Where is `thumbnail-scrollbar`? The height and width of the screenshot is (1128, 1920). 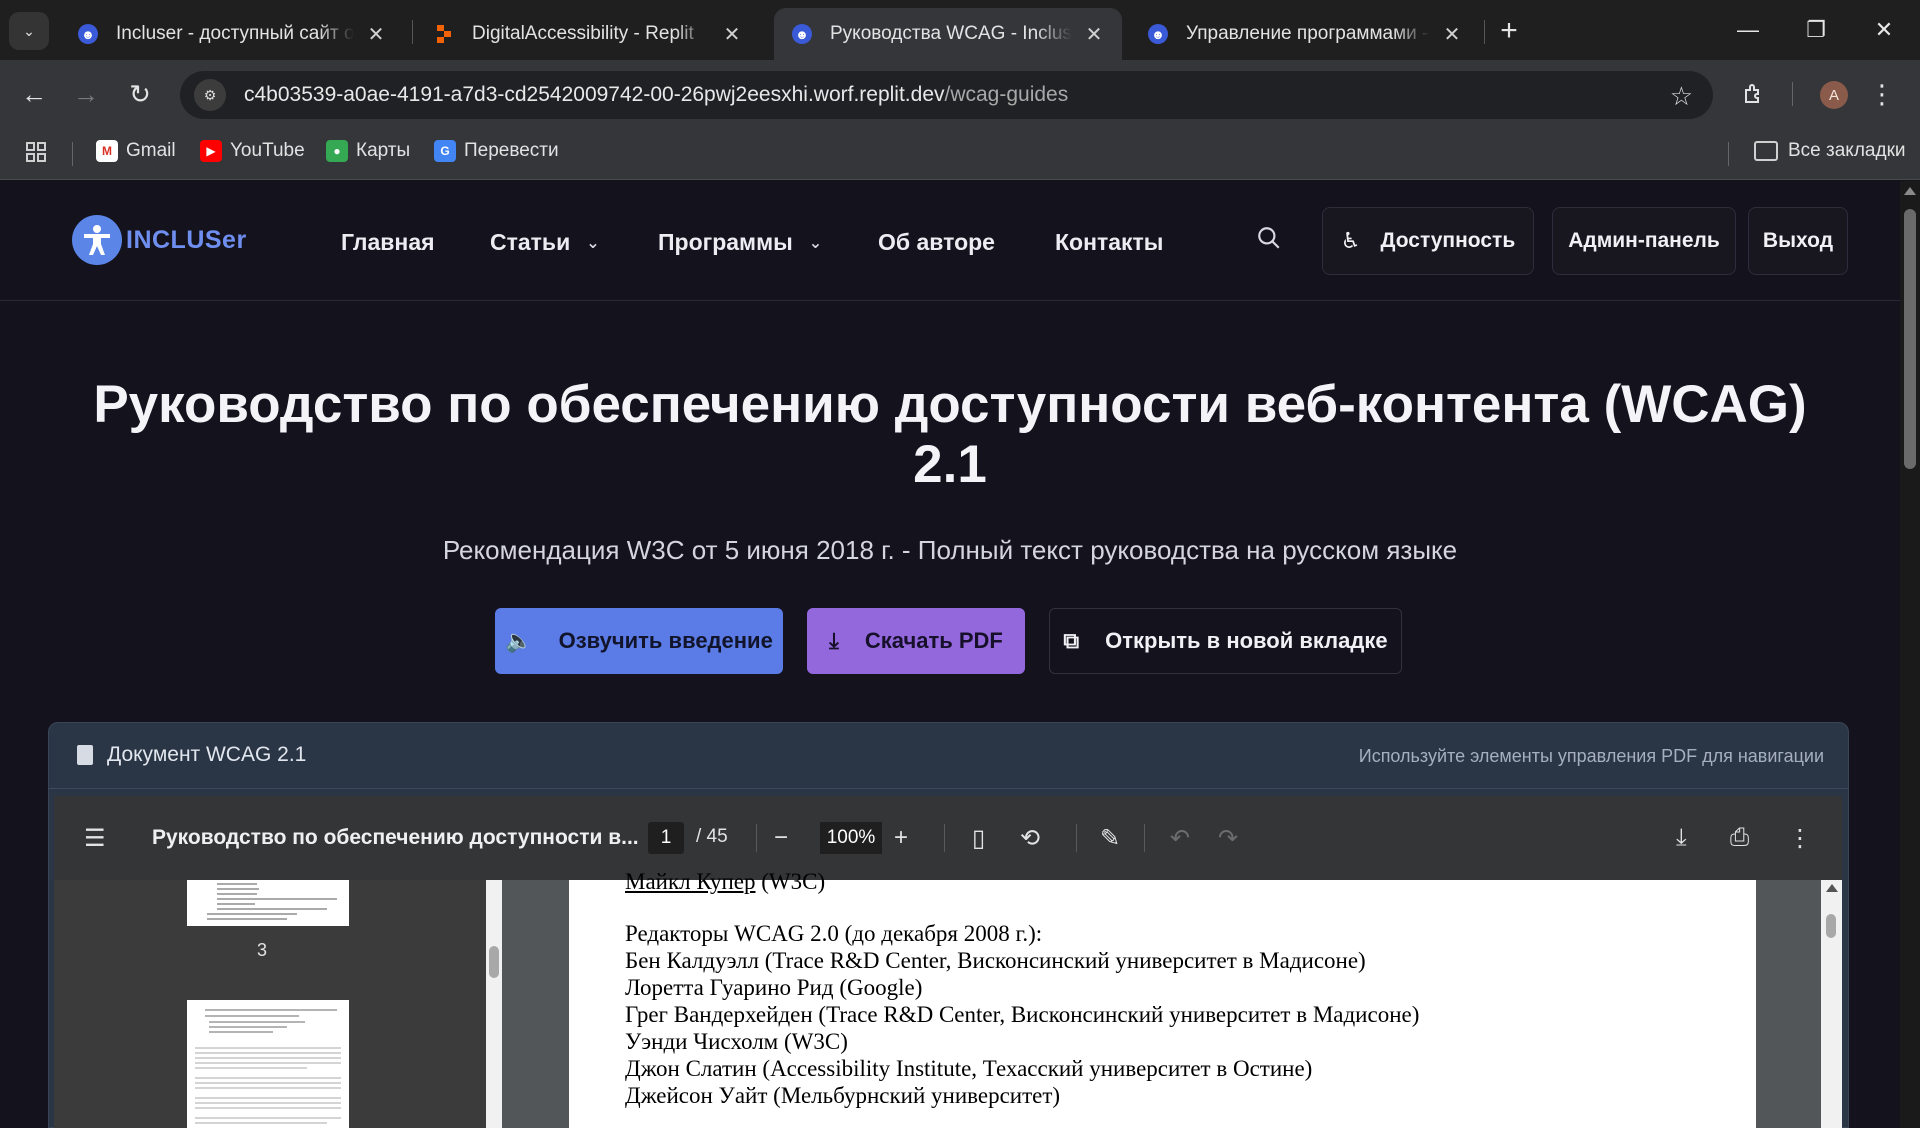
thumbnail-scrollbar is located at coordinates (494, 1004).